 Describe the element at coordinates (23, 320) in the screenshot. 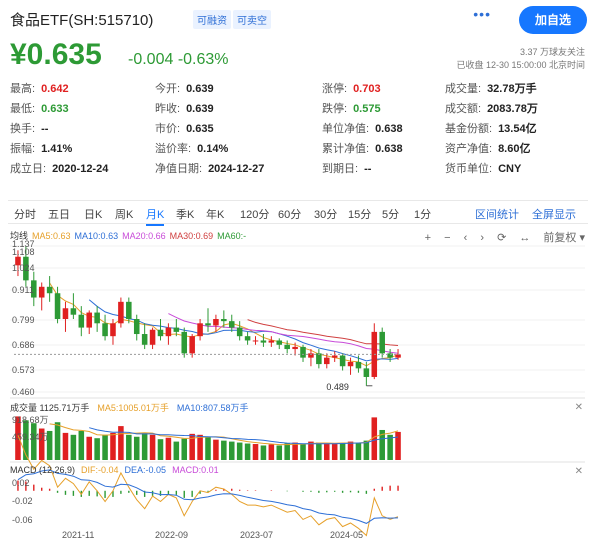

I see `price-tick-label: 0.799` at that location.